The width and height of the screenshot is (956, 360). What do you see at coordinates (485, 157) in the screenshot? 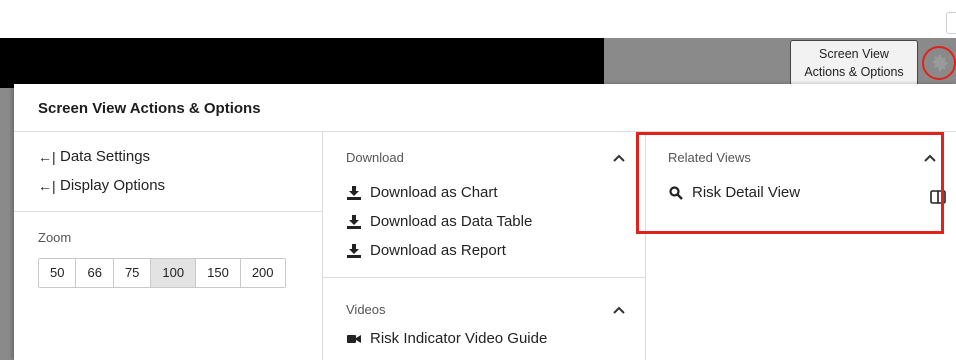
I see `download-section-header: Download` at bounding box center [485, 157].